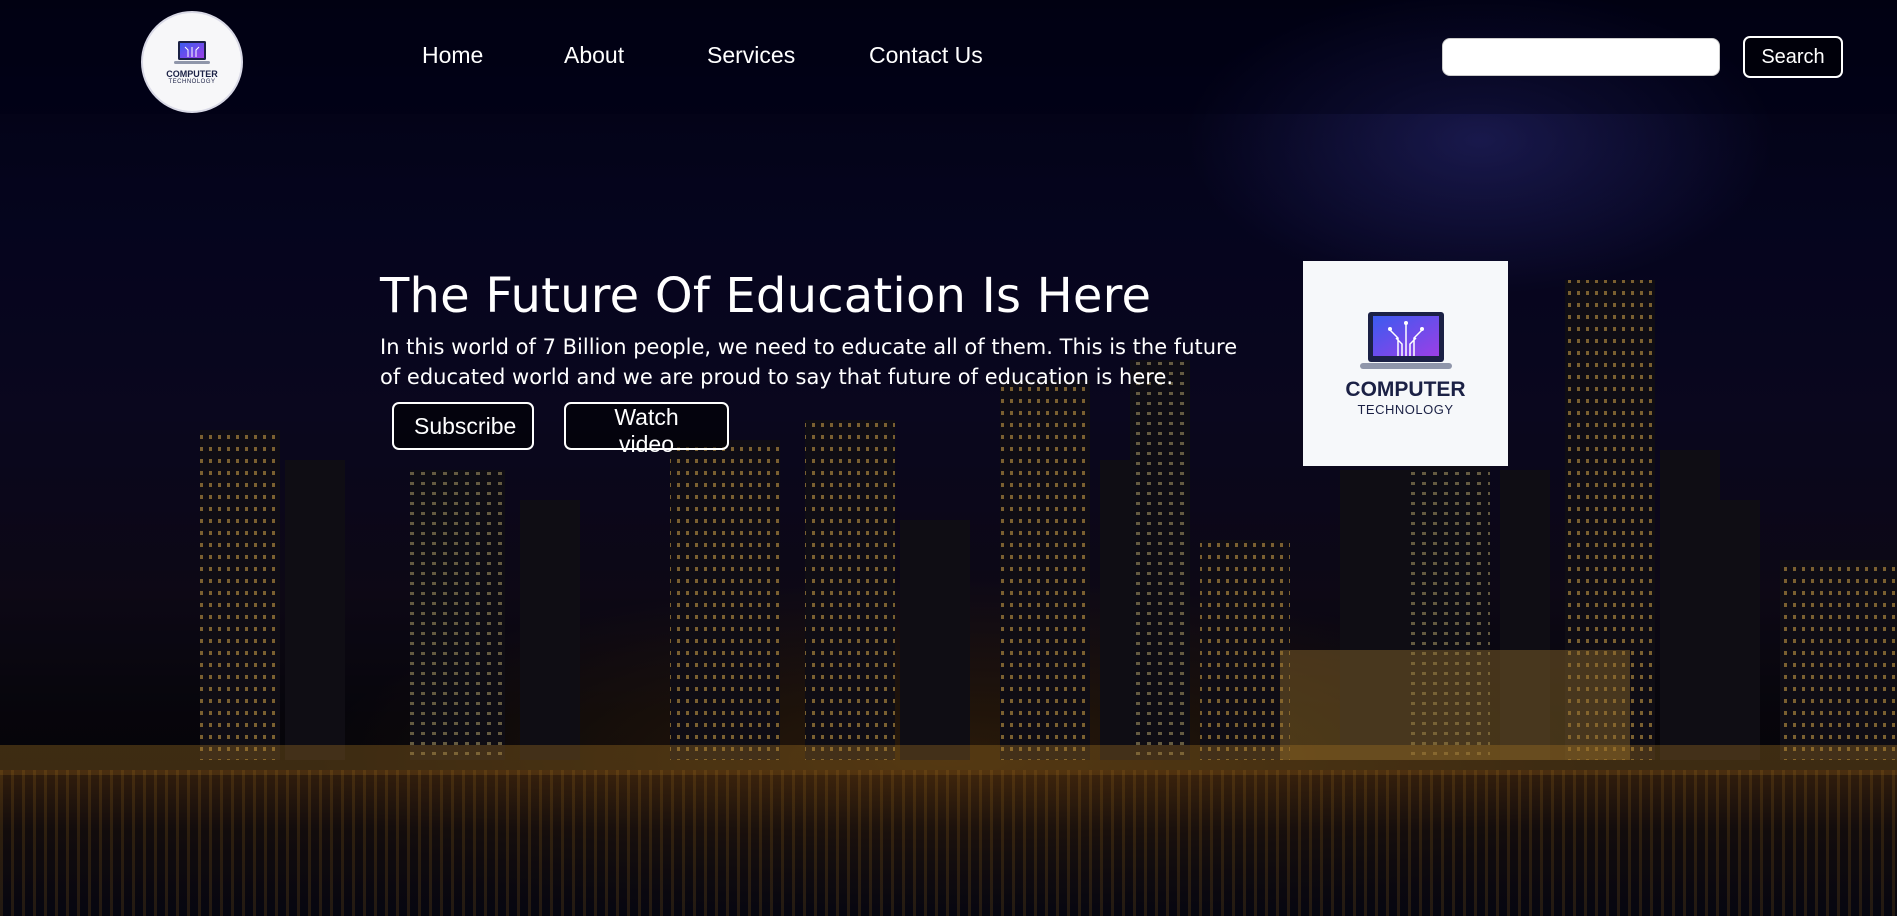  I want to click on logo-line1: COMPUTER, so click(192, 74).